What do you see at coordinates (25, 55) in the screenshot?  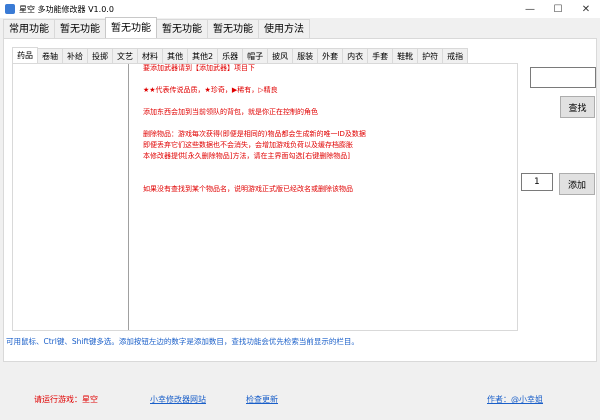 I see `category-tab: 药品` at bounding box center [25, 55].